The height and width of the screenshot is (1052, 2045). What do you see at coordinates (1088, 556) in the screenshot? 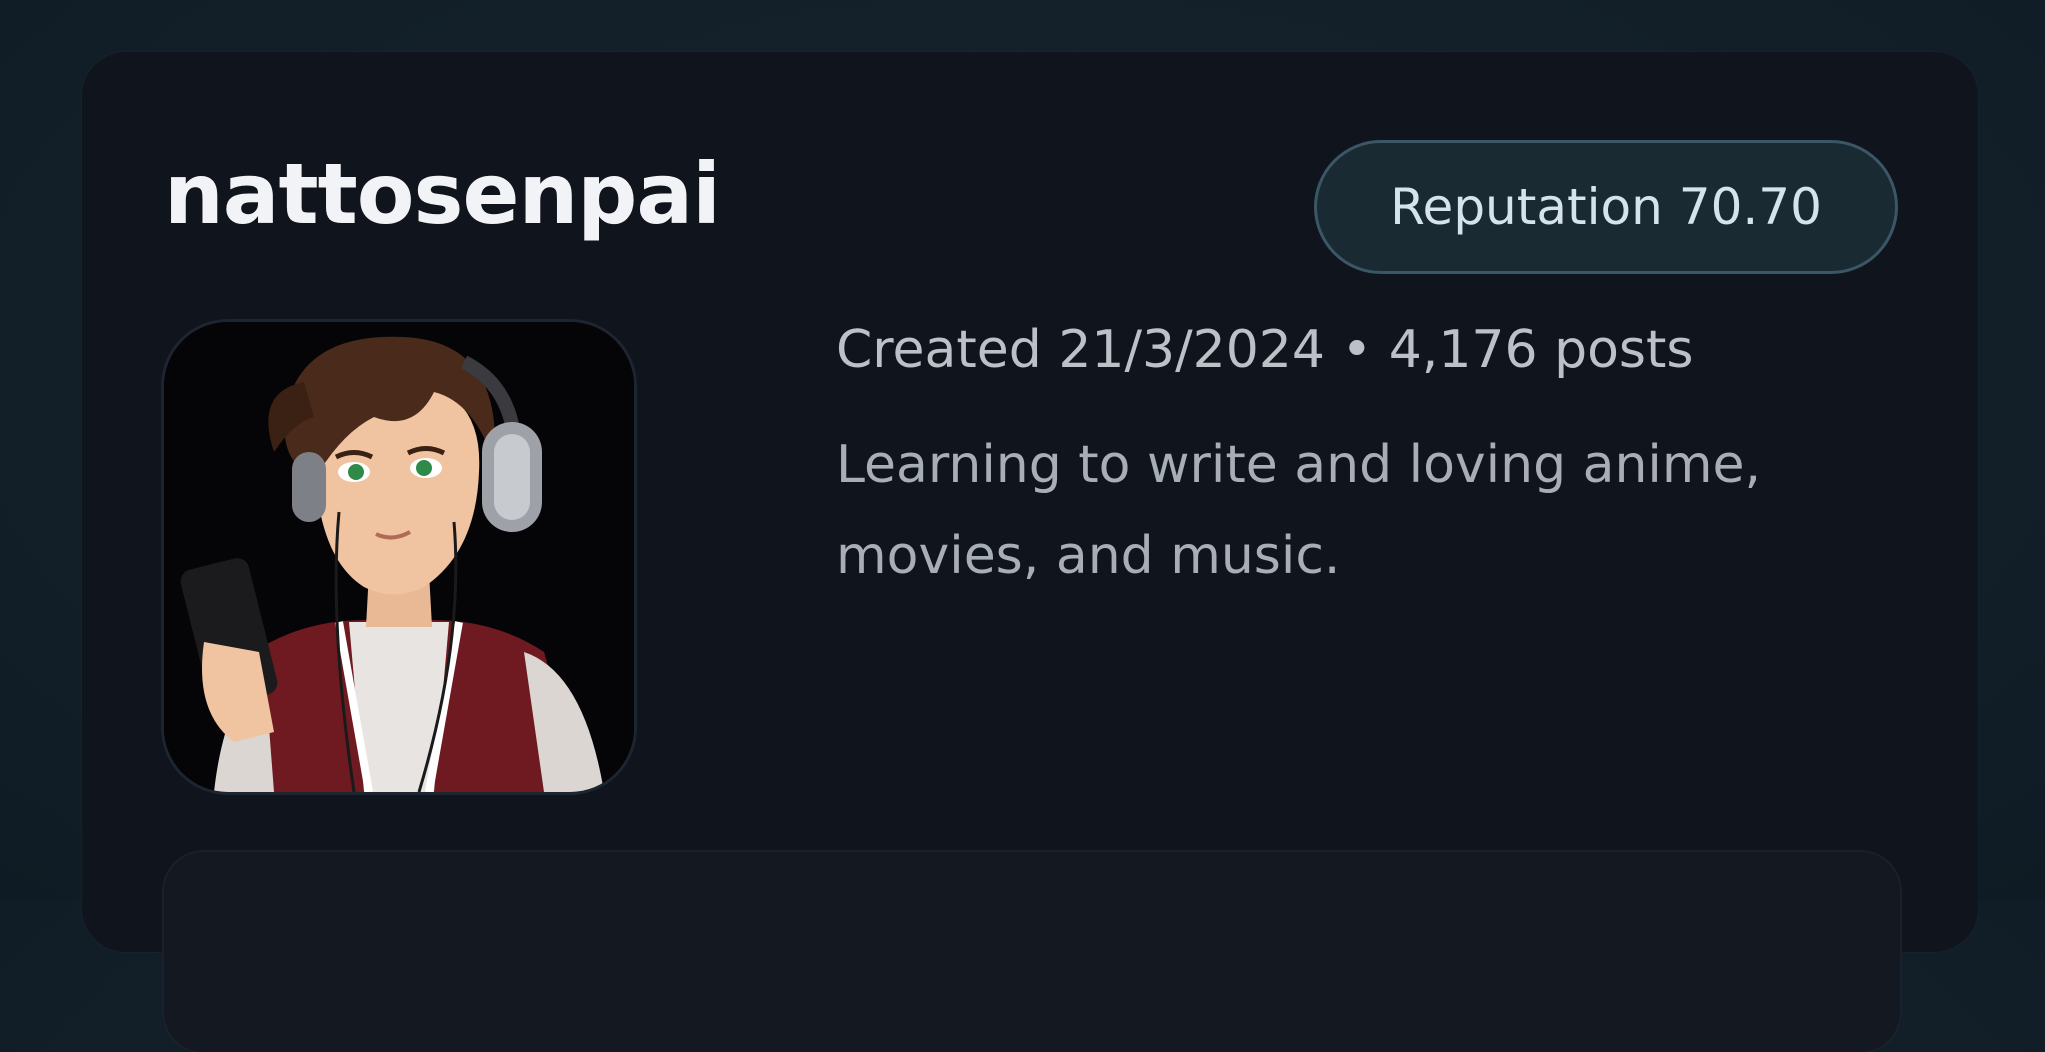
I see `bio-line: movies, and music.` at bounding box center [1088, 556].